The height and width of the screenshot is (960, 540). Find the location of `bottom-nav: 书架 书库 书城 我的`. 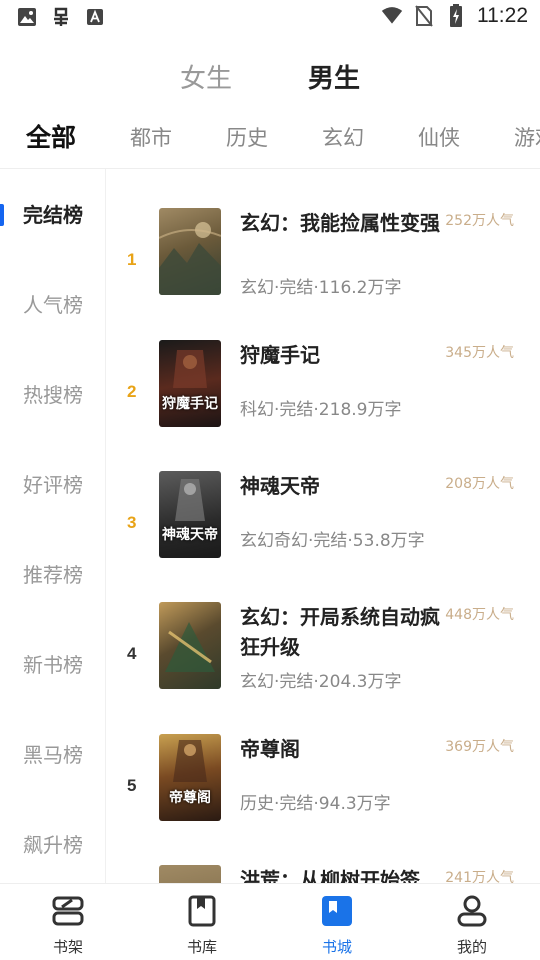

bottom-nav: 书架 书库 书城 我的 is located at coordinates (270, 921).